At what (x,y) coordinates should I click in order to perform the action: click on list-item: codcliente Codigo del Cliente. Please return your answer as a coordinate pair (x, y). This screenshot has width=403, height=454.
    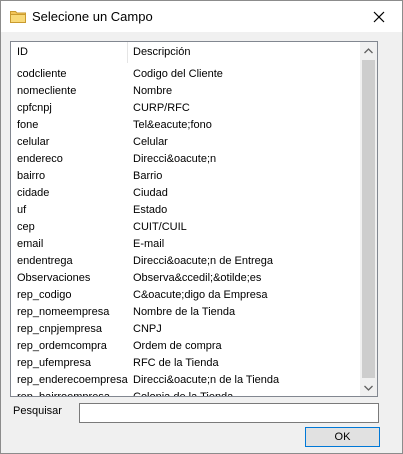
    Looking at the image, I should click on (186, 74).